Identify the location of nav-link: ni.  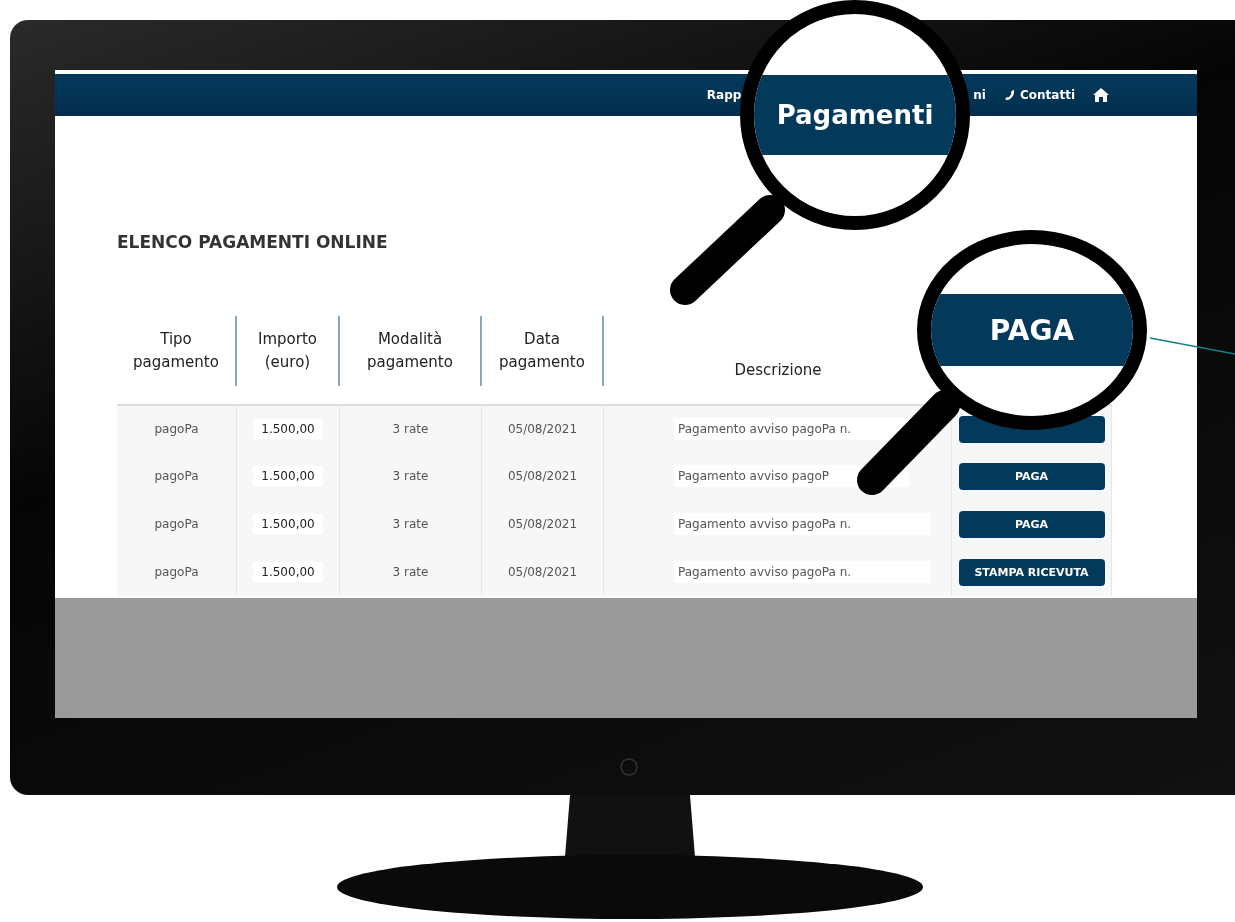
(979, 95).